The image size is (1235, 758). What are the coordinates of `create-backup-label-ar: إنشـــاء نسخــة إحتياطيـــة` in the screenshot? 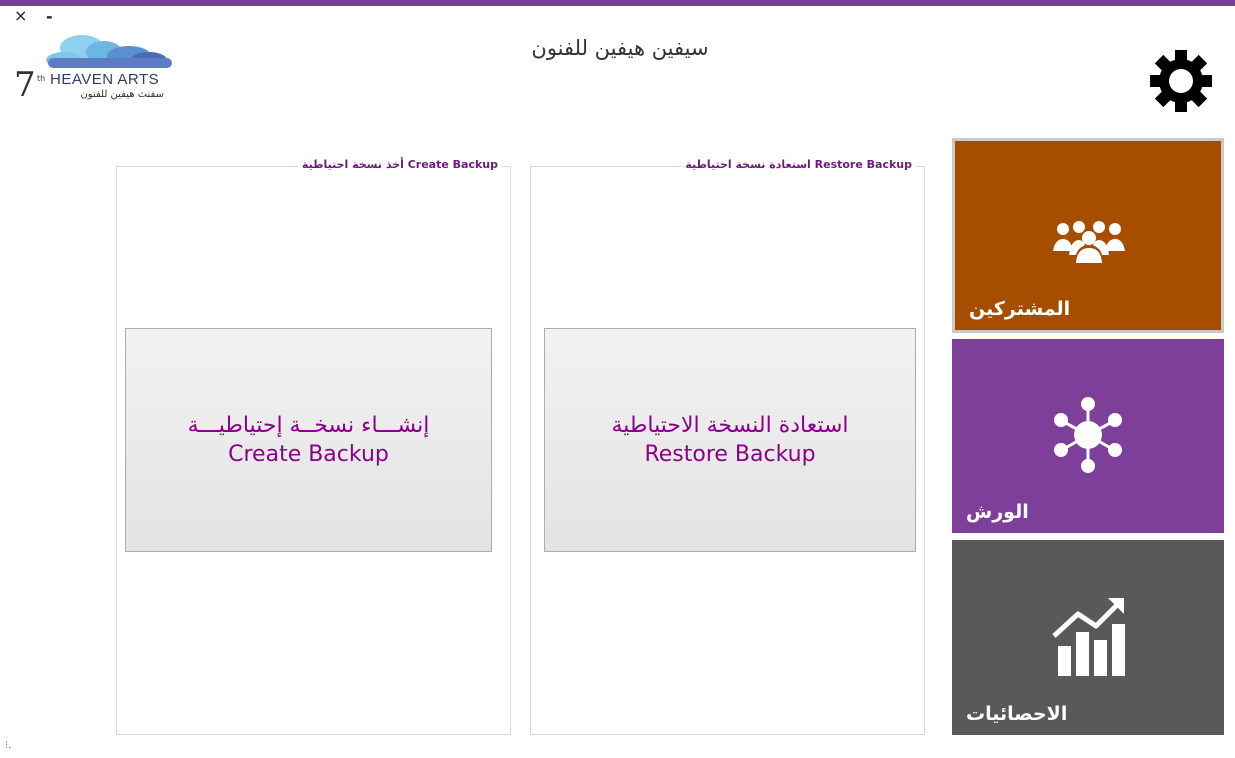 It's located at (308, 425).